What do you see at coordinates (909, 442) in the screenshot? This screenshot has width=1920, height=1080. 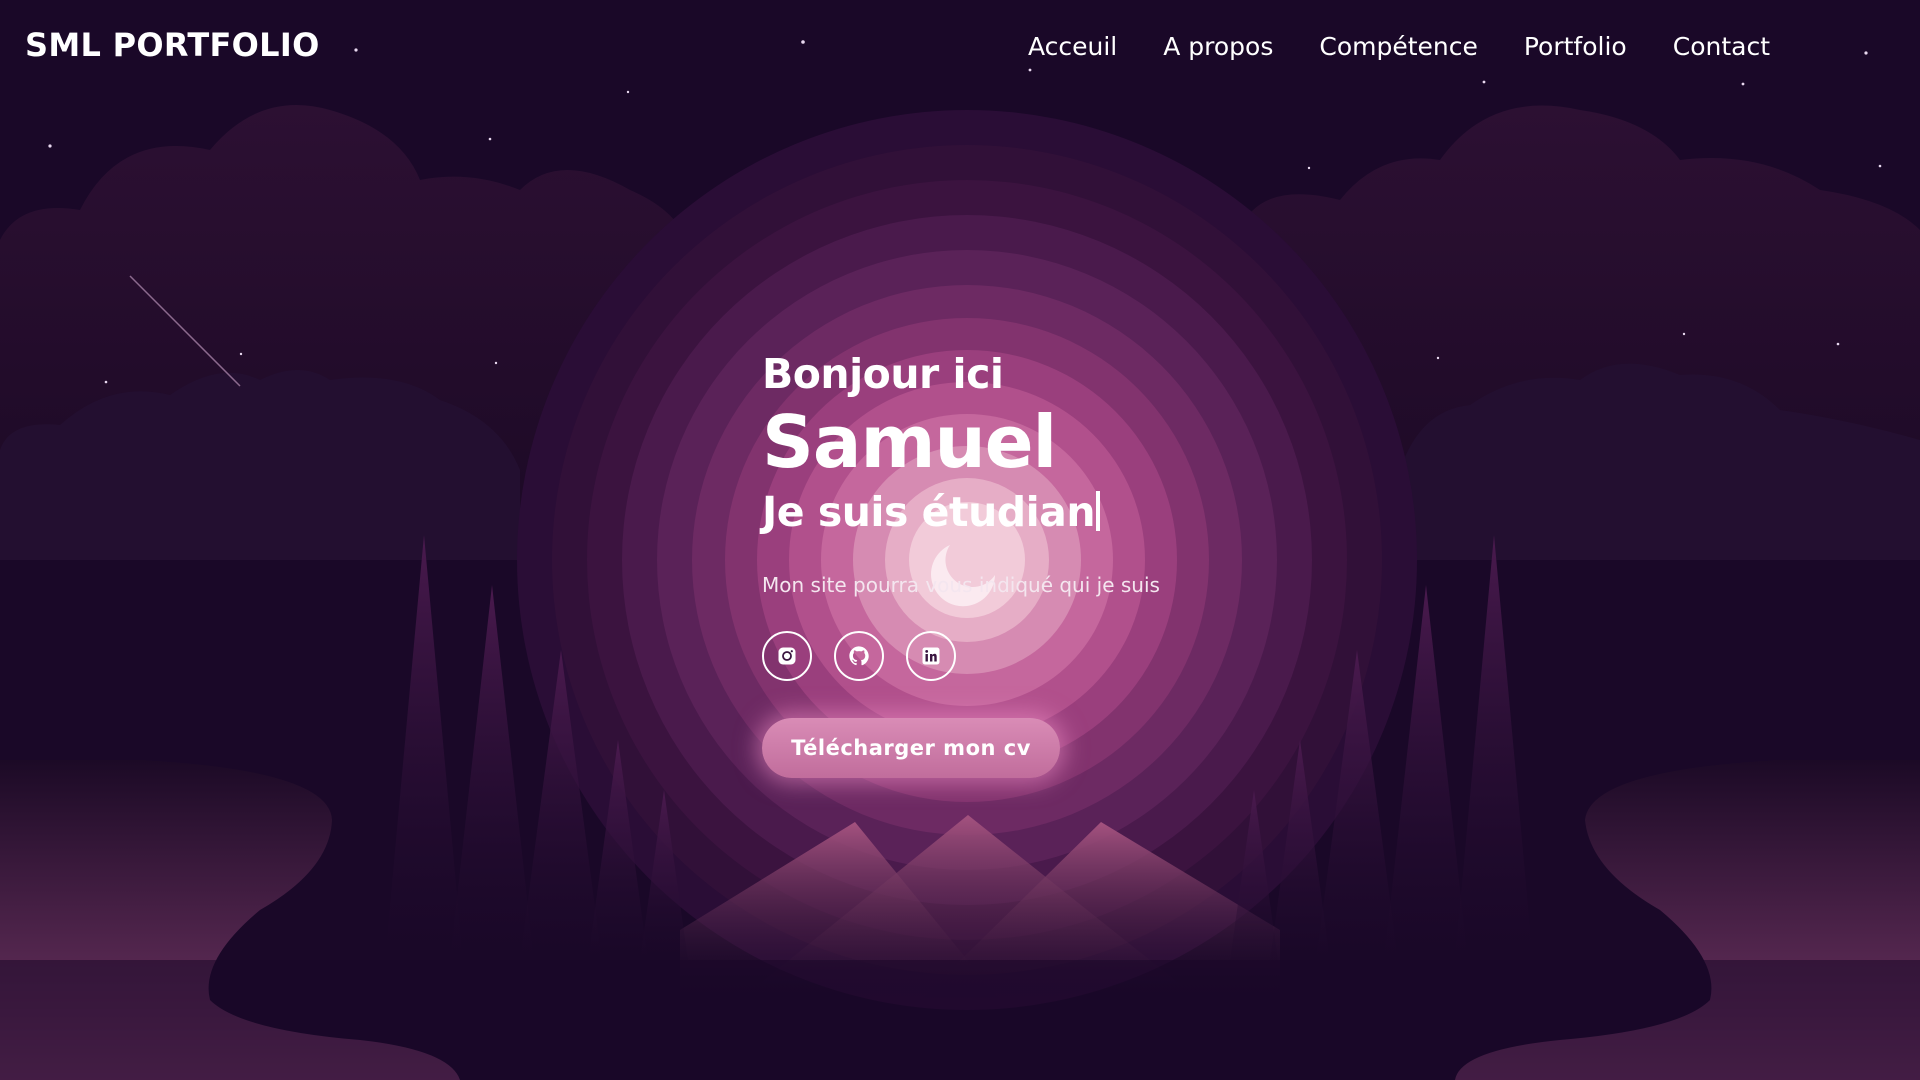 I see `hero-name: Samuel` at bounding box center [909, 442].